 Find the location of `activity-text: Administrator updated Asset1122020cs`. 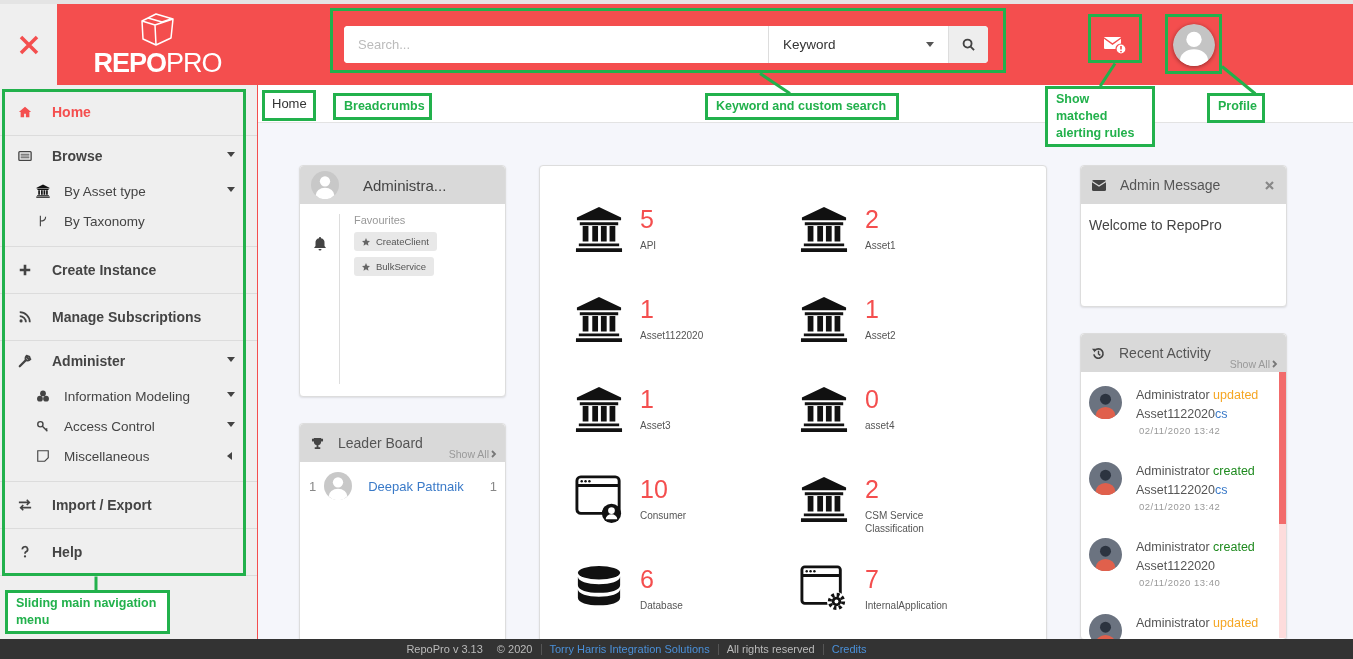

activity-text: Administrator updated Asset1122020cs is located at coordinates (1197, 405).